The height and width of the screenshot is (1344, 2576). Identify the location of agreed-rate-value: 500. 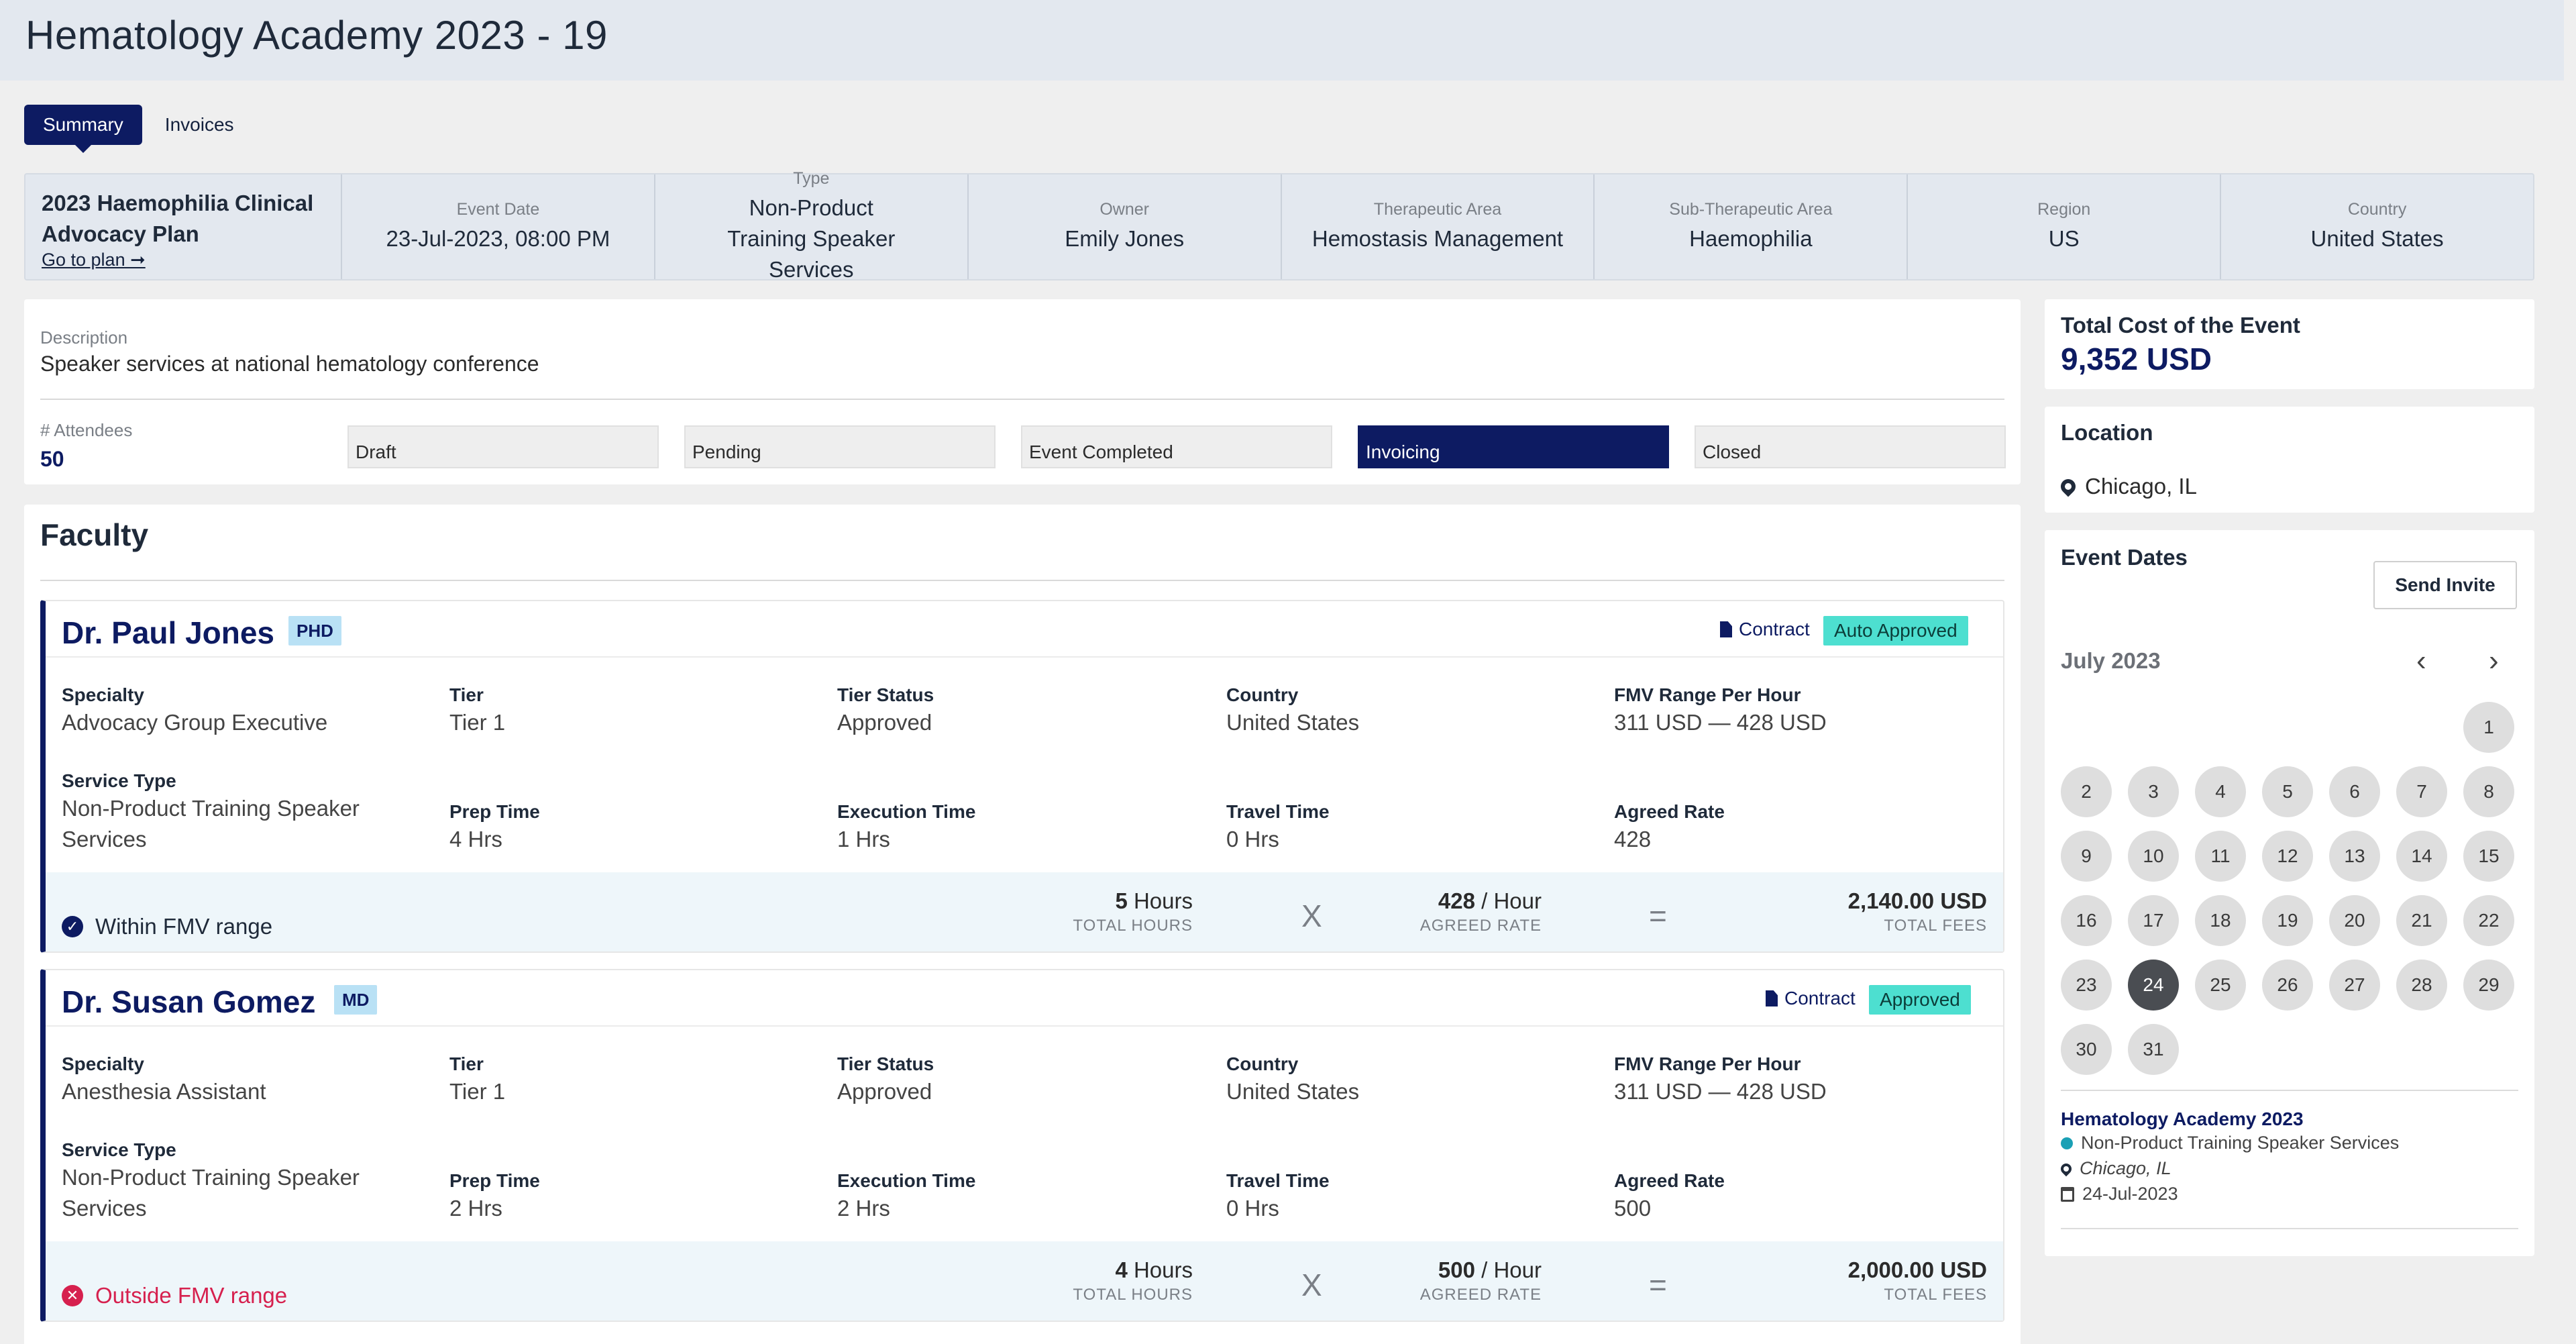
(1633, 1208).